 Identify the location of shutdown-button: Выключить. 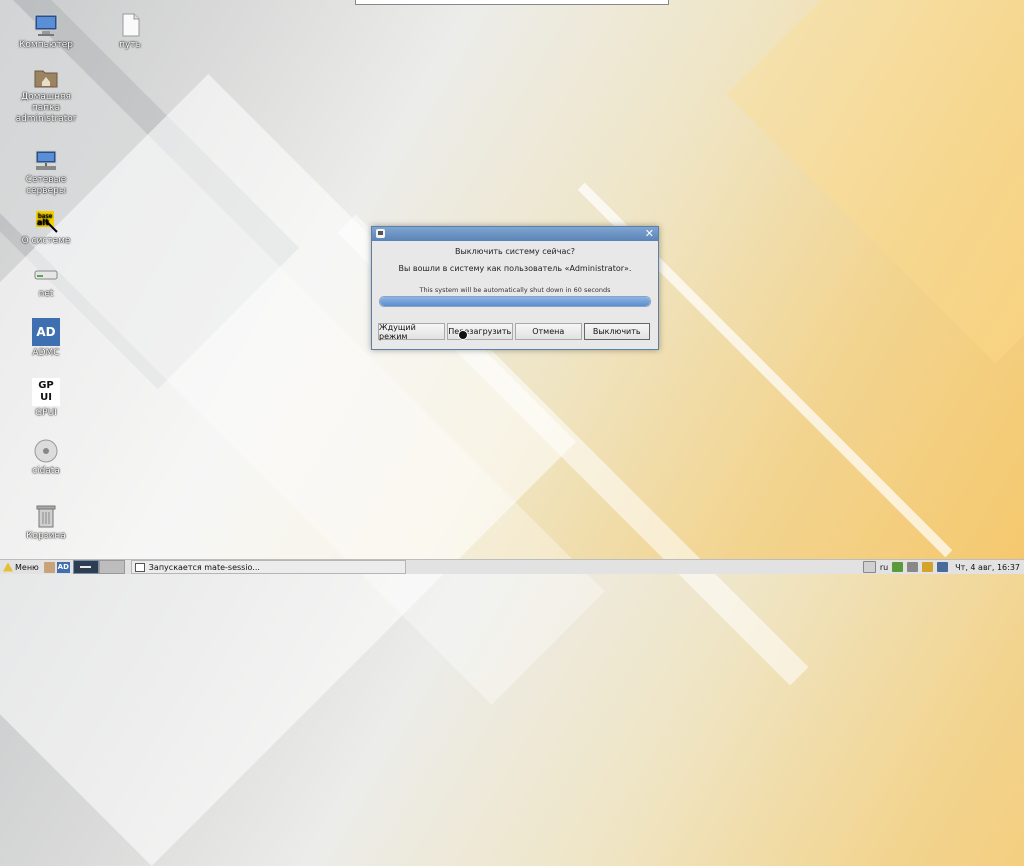
(616, 331).